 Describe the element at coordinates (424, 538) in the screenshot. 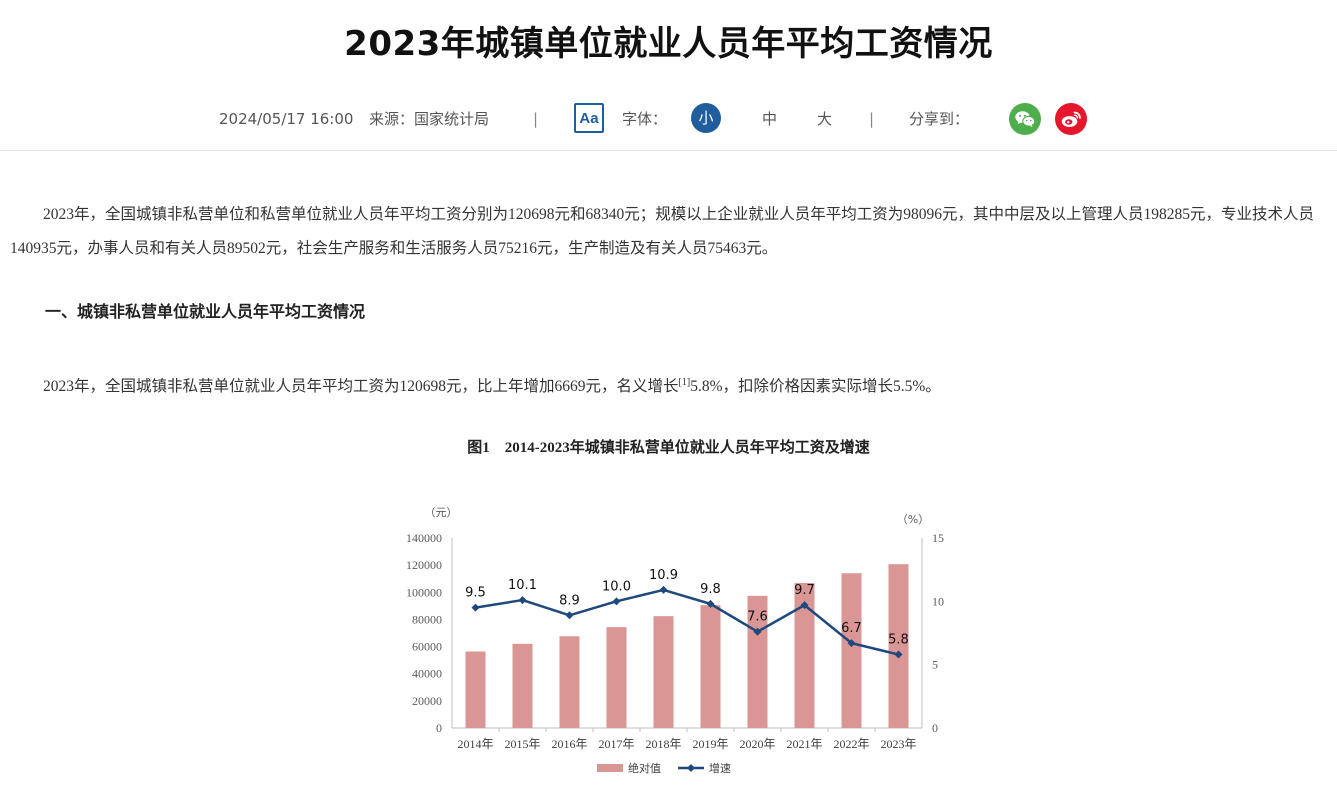

I see `left-tick-label: 140000` at that location.